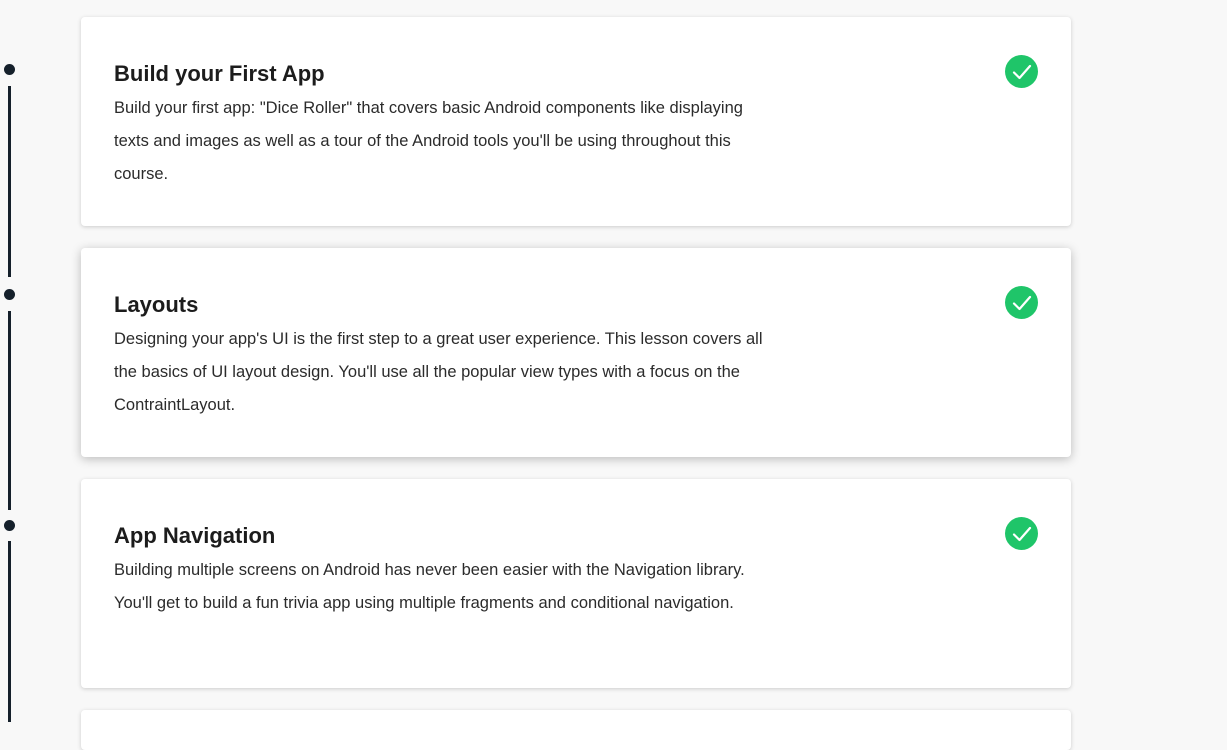 Image resolution: width=1227 pixels, height=750 pixels. Describe the element at coordinates (156, 304) in the screenshot. I see `lesson-title: Layouts` at that location.